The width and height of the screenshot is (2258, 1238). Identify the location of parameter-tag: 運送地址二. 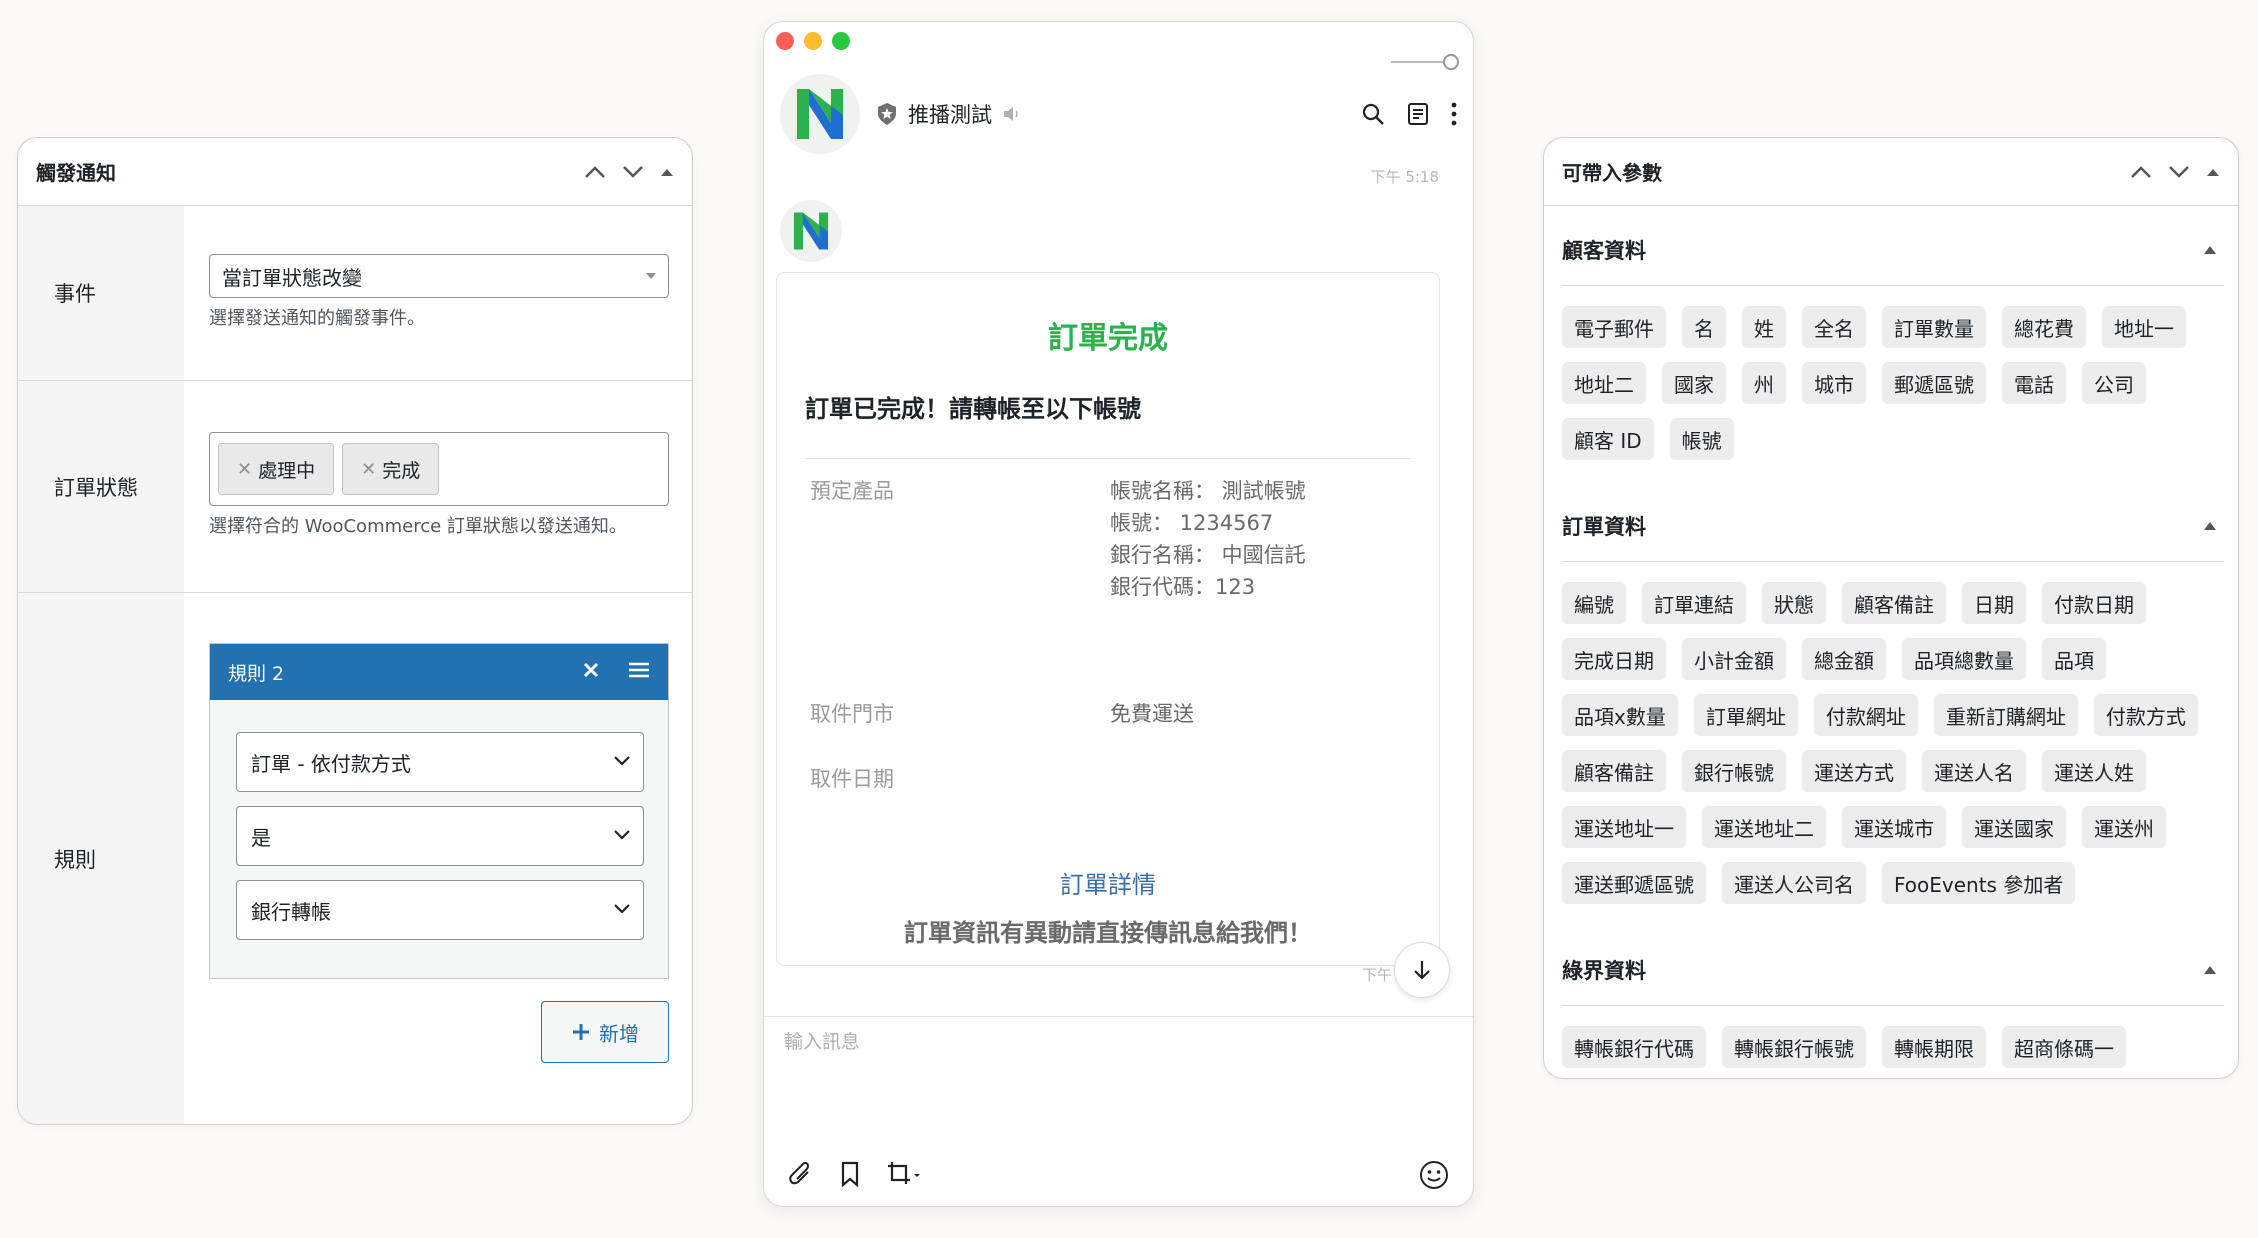
(1764, 827).